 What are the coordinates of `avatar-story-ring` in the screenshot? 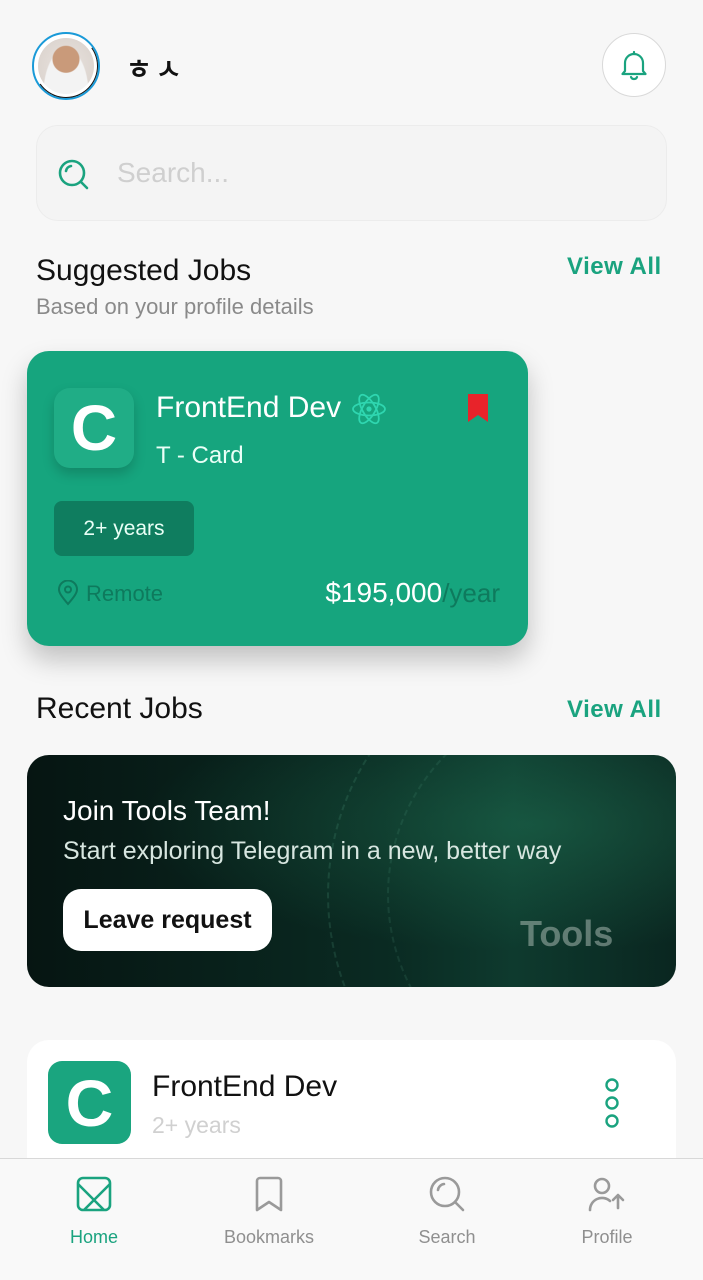 It's located at (66, 66).